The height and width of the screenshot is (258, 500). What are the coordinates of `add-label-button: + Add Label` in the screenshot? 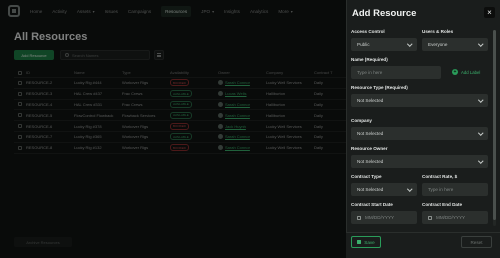 It's located at (466, 72).